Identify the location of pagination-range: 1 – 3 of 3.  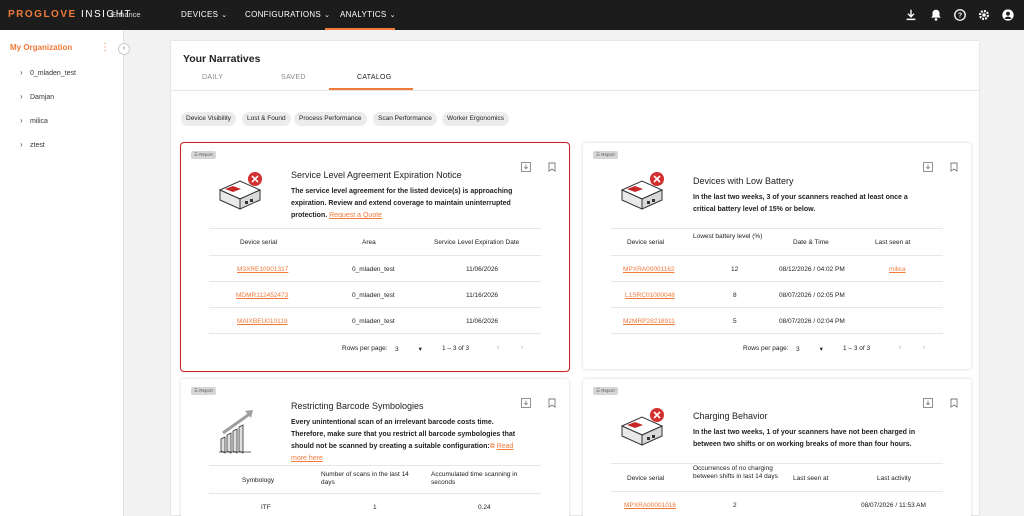
(456, 348).